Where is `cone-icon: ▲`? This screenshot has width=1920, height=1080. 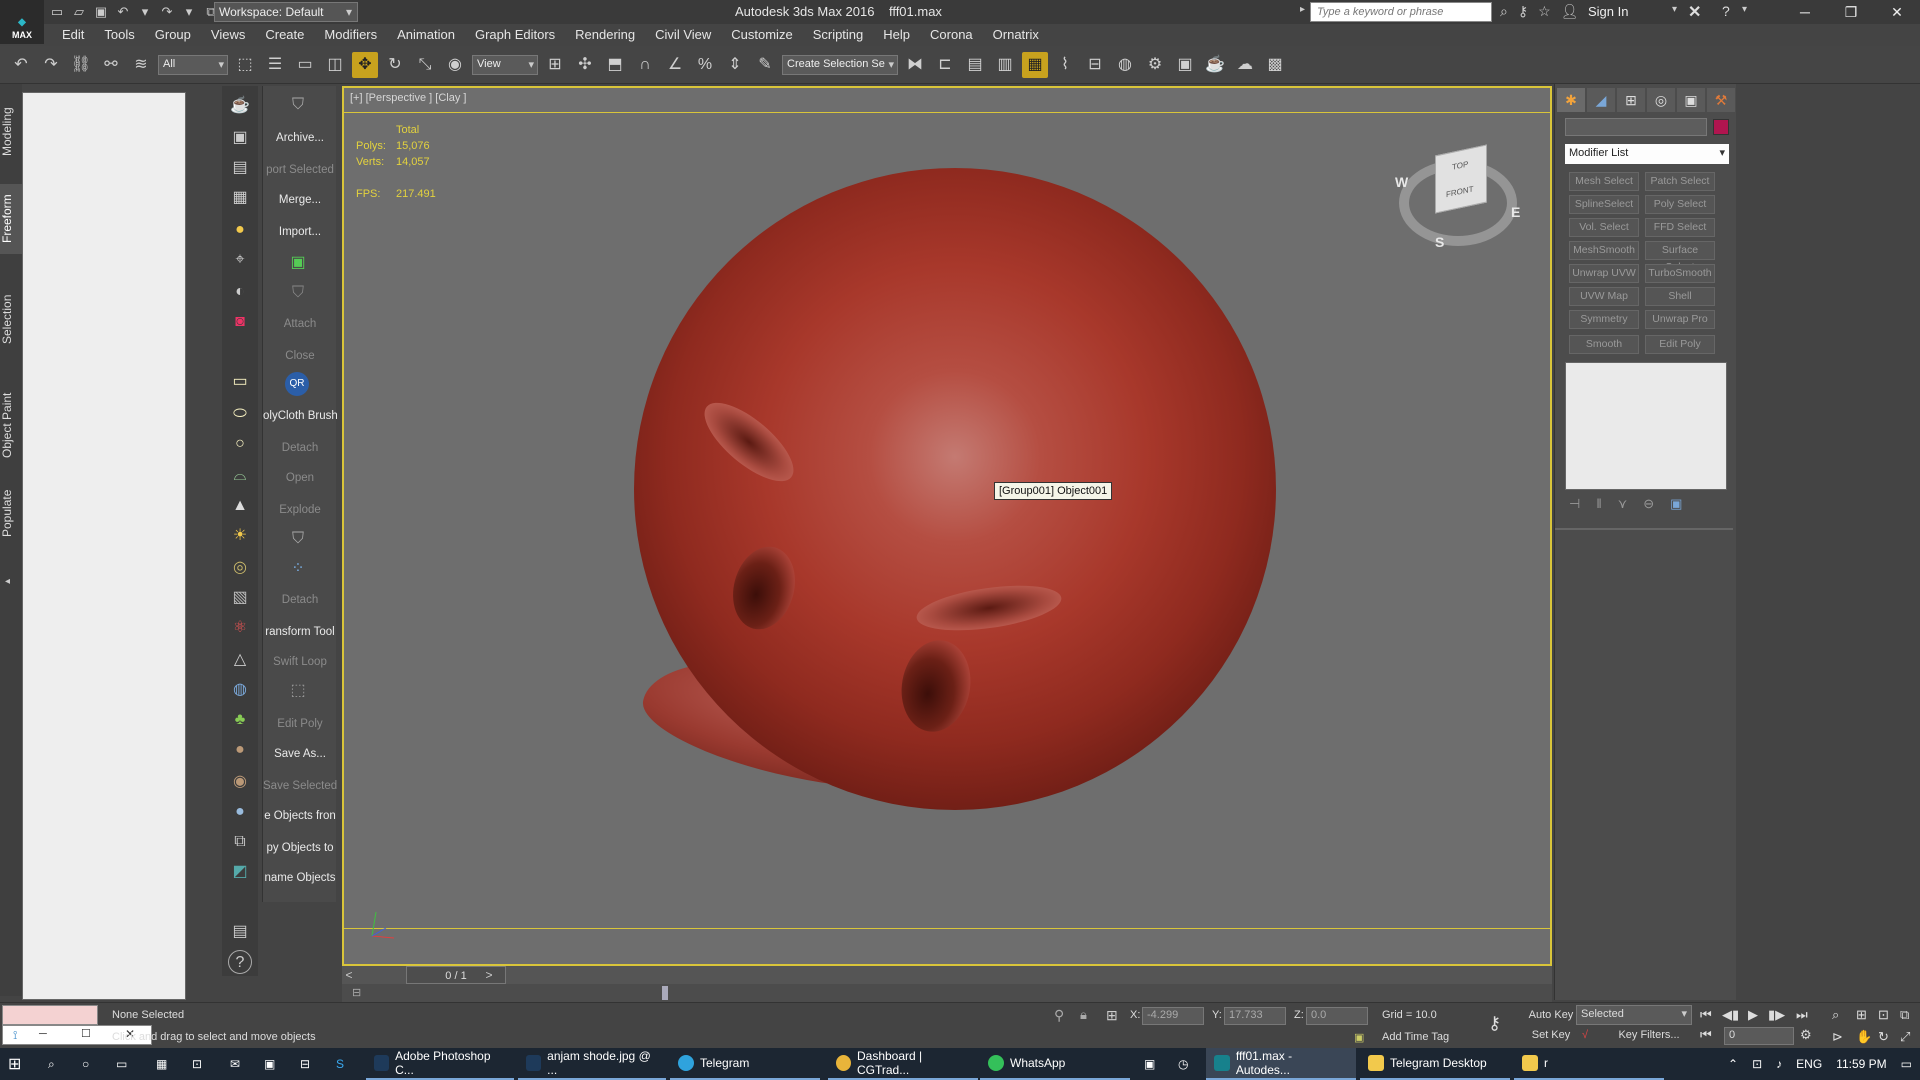
cone-icon: ▲ is located at coordinates (240, 506).